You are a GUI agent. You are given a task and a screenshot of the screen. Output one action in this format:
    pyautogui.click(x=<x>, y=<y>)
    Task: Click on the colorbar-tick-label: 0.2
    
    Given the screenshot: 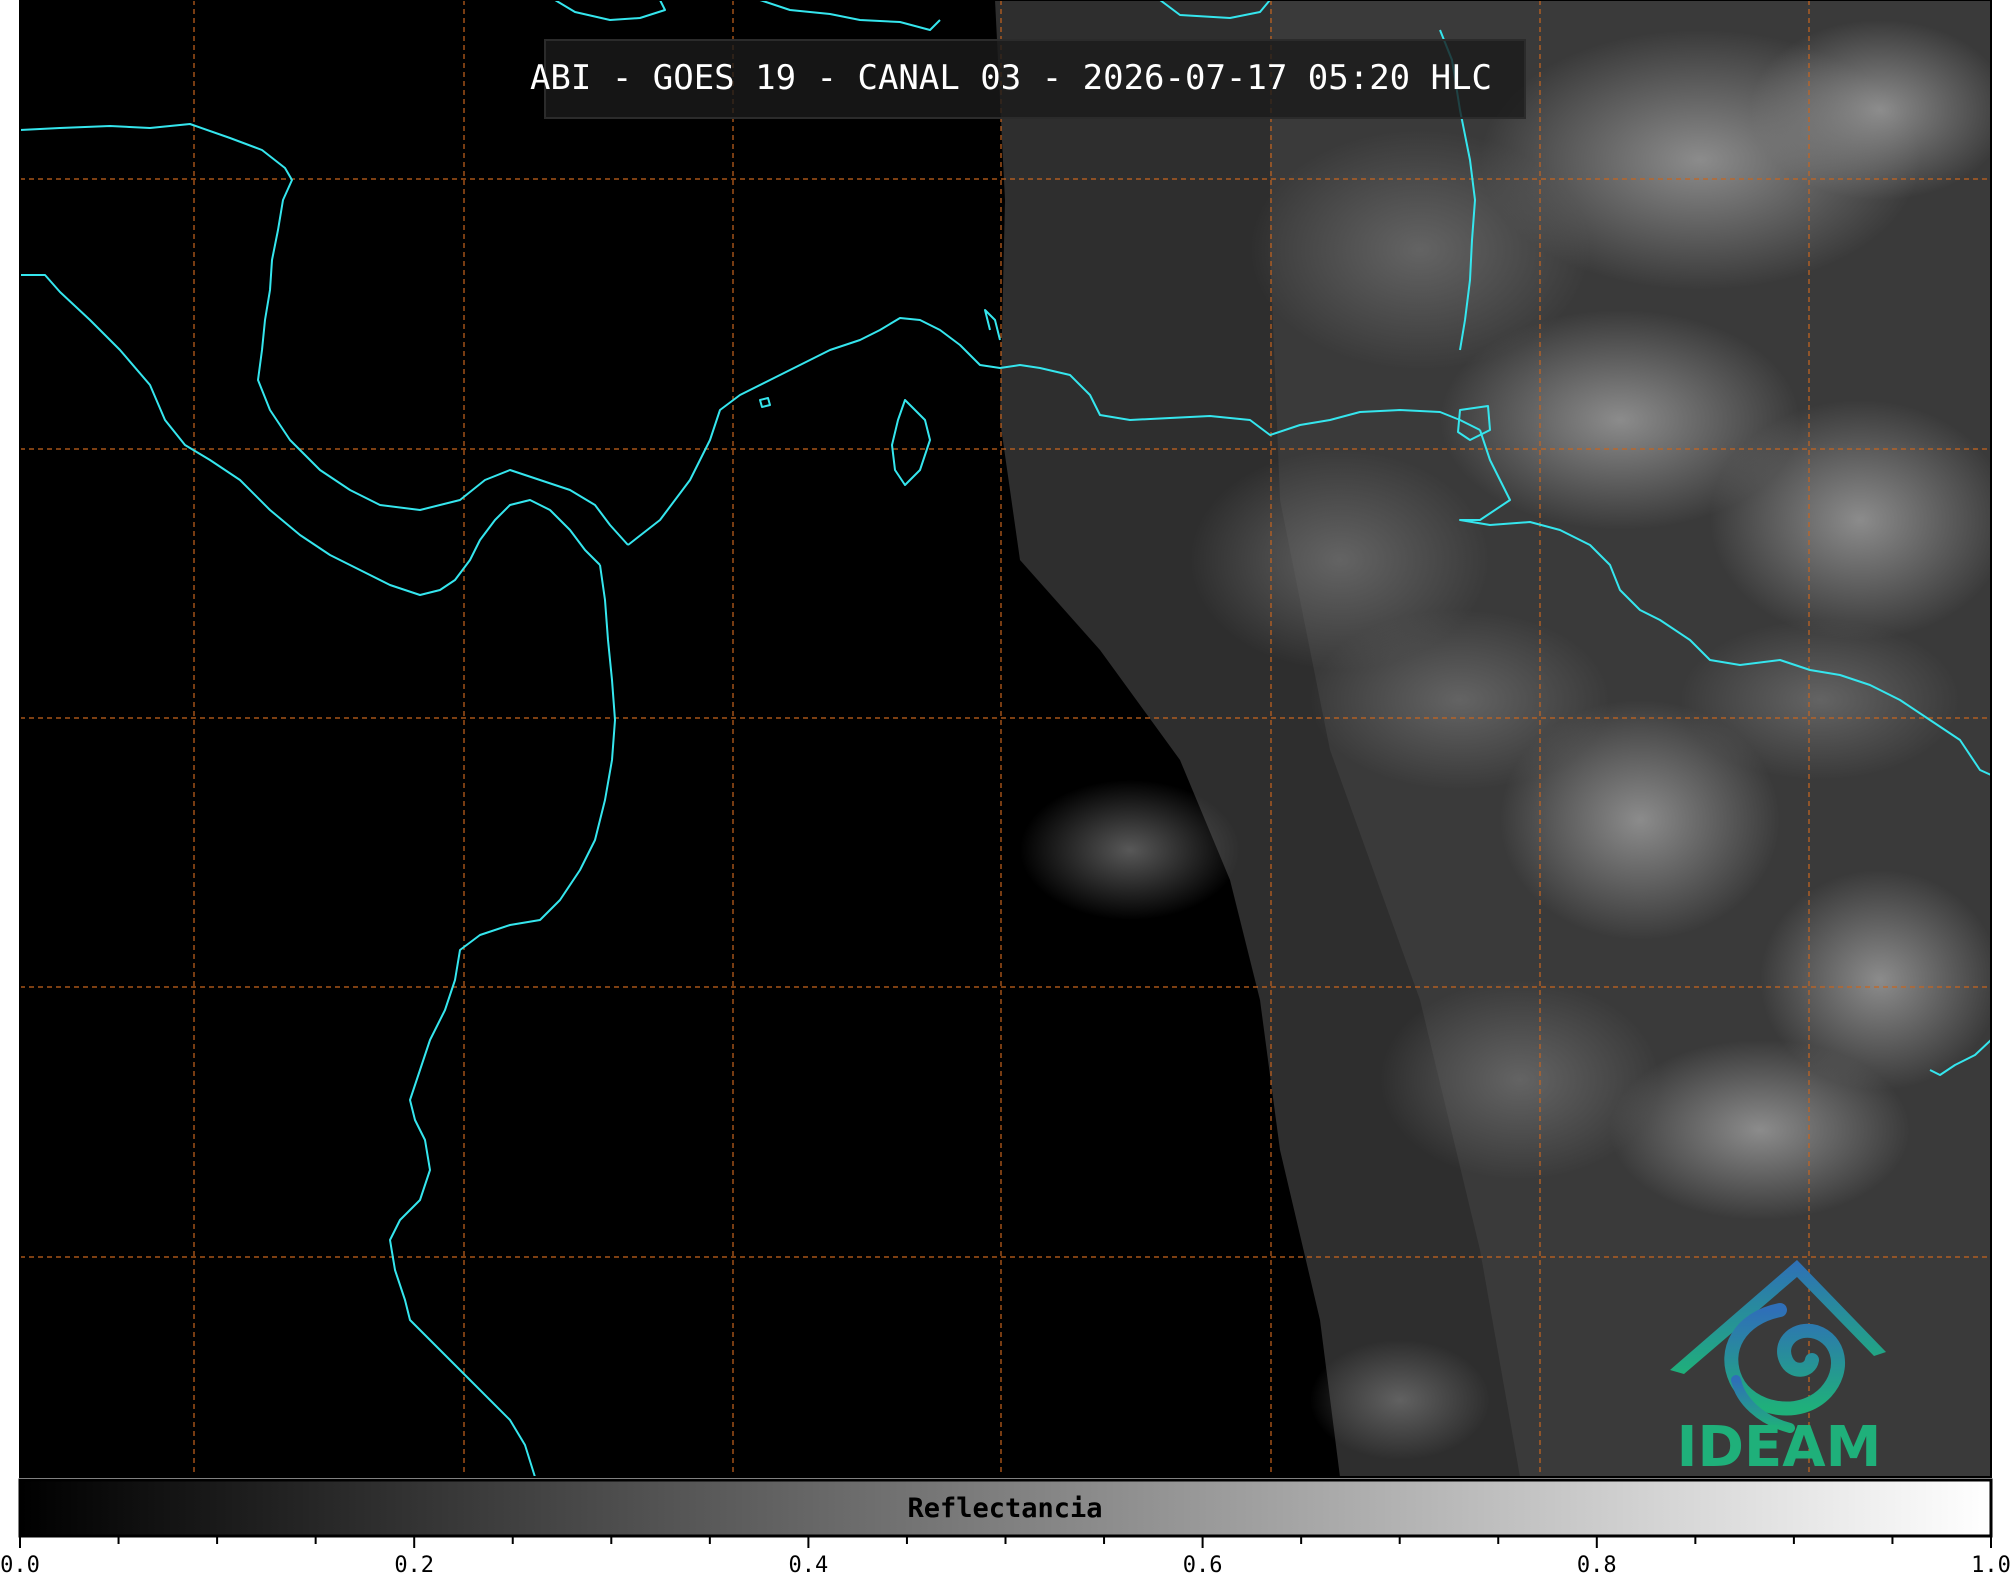 What is the action you would take?
    pyautogui.click(x=414, y=1565)
    